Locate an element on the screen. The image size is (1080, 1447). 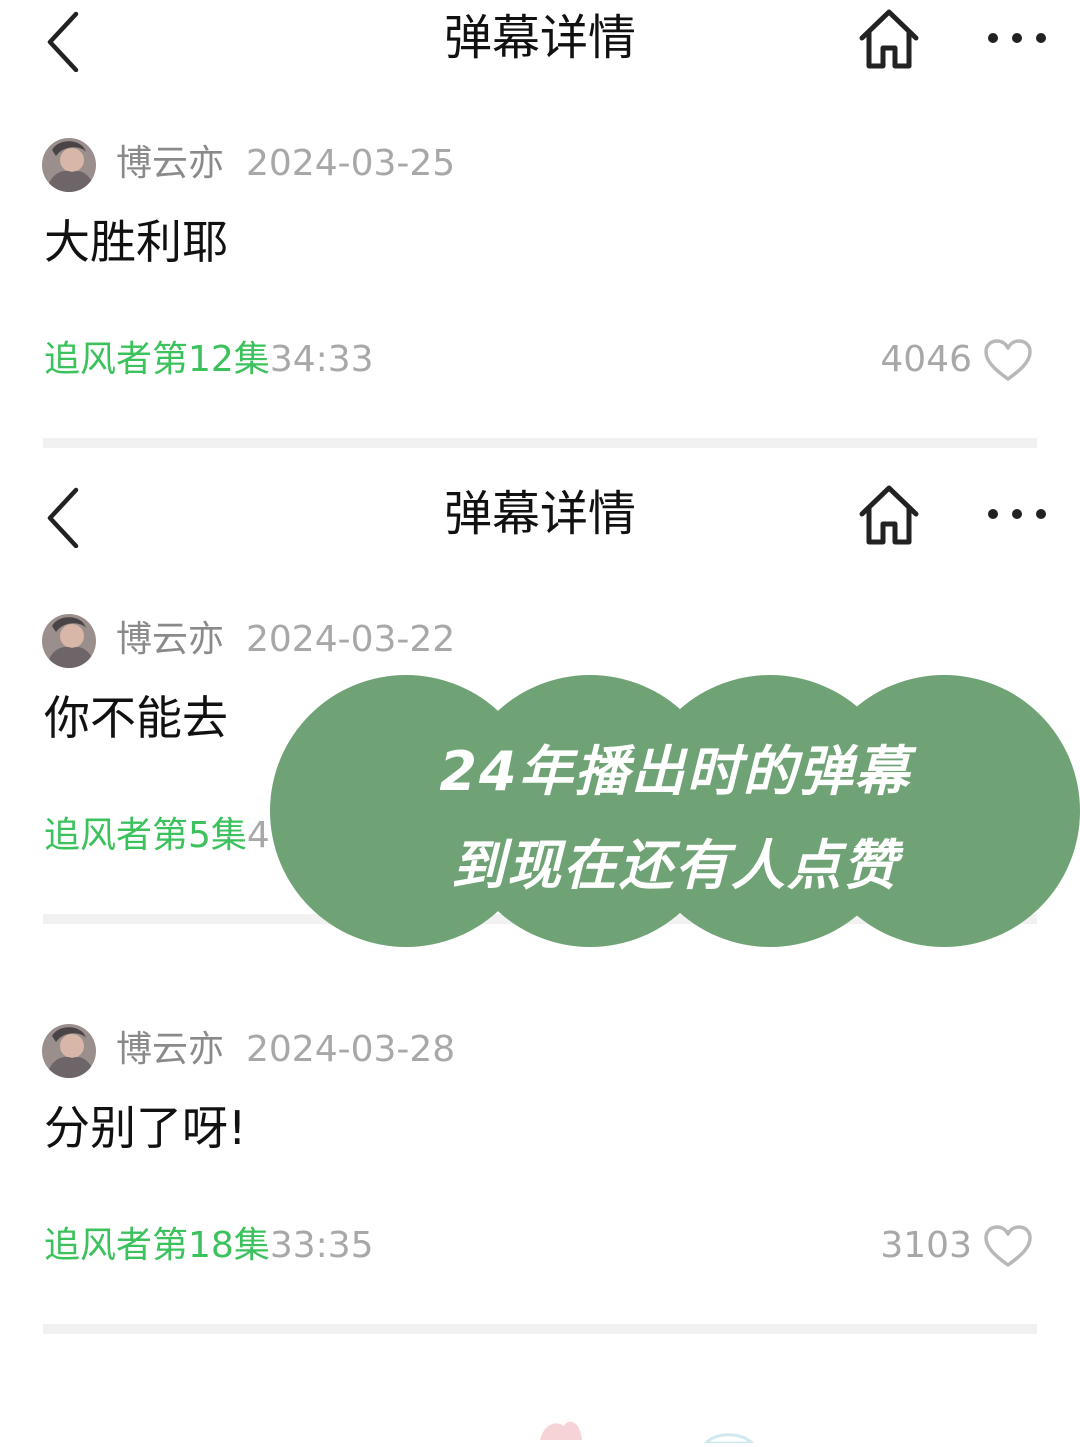
post-date: 2024-03-28 is located at coordinates (351, 1049).